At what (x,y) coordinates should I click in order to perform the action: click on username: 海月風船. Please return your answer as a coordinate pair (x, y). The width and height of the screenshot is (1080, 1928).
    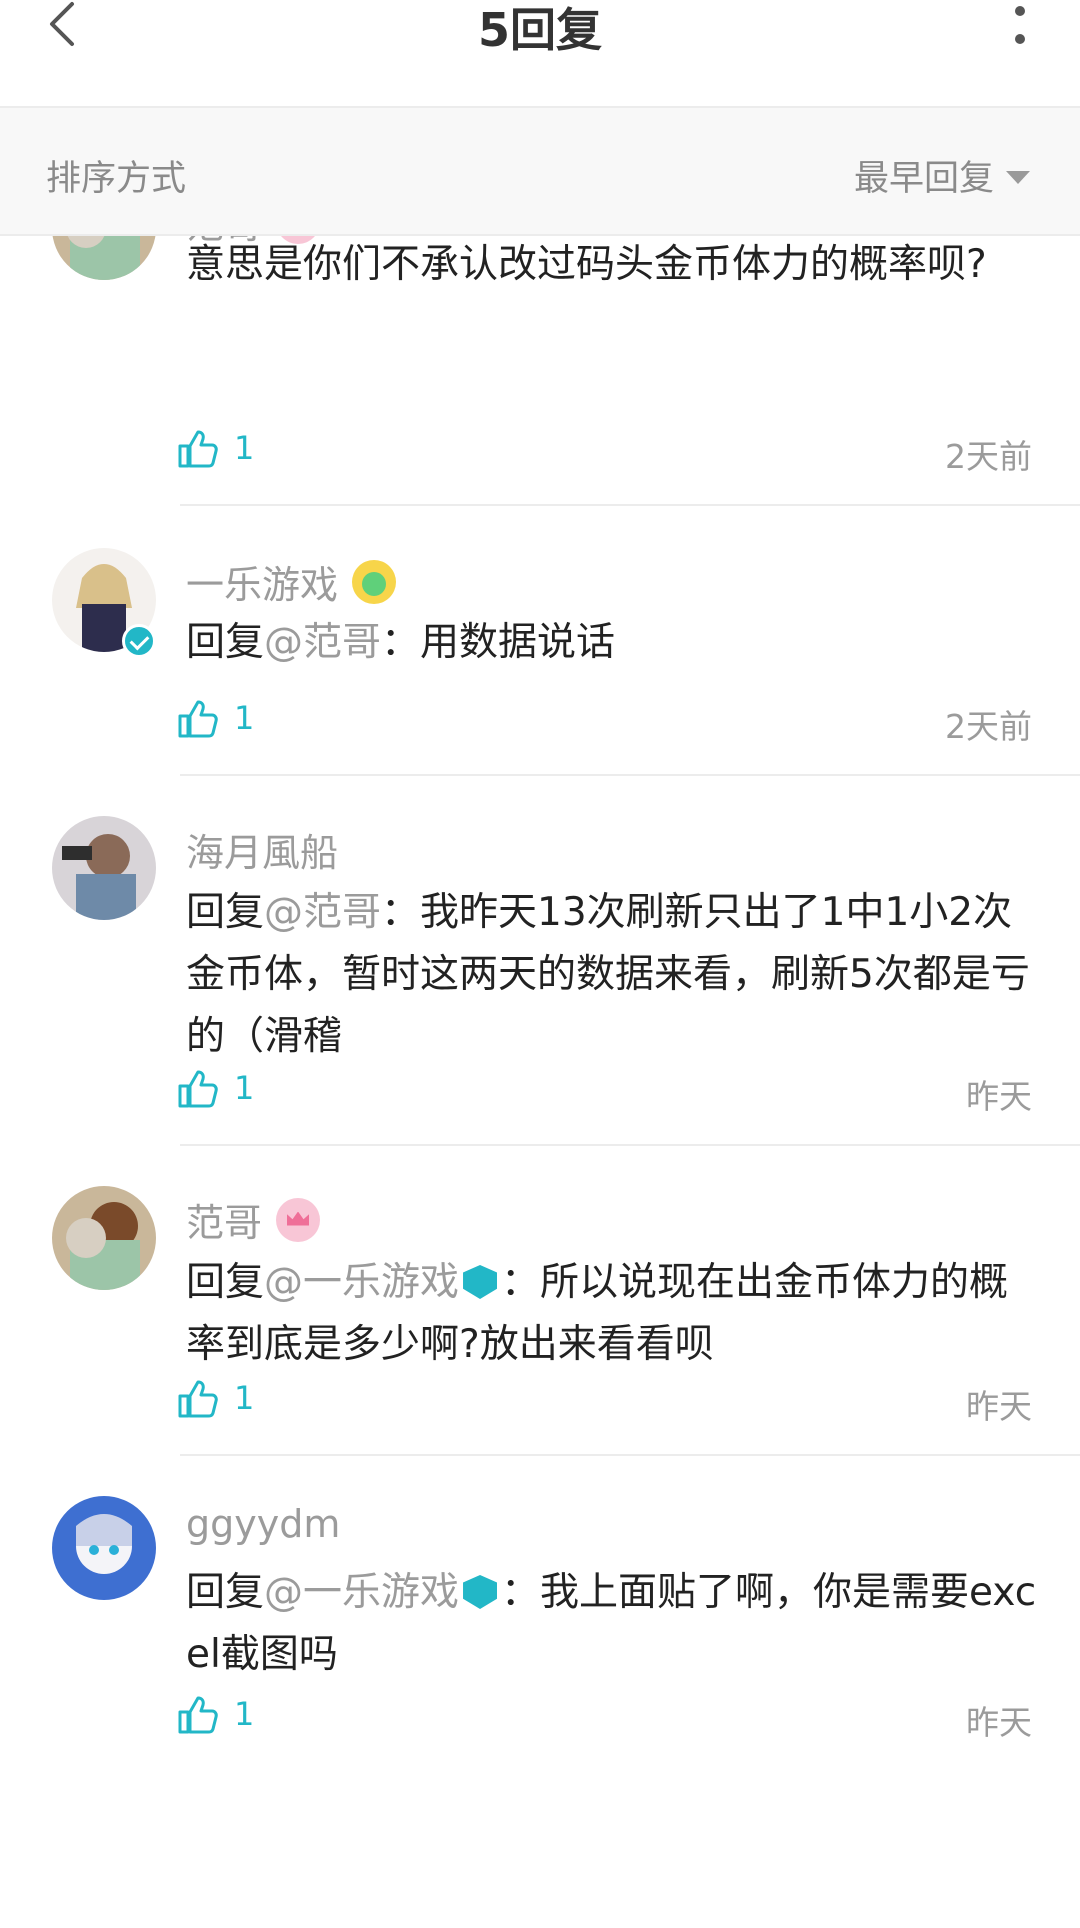
    Looking at the image, I should click on (262, 849).